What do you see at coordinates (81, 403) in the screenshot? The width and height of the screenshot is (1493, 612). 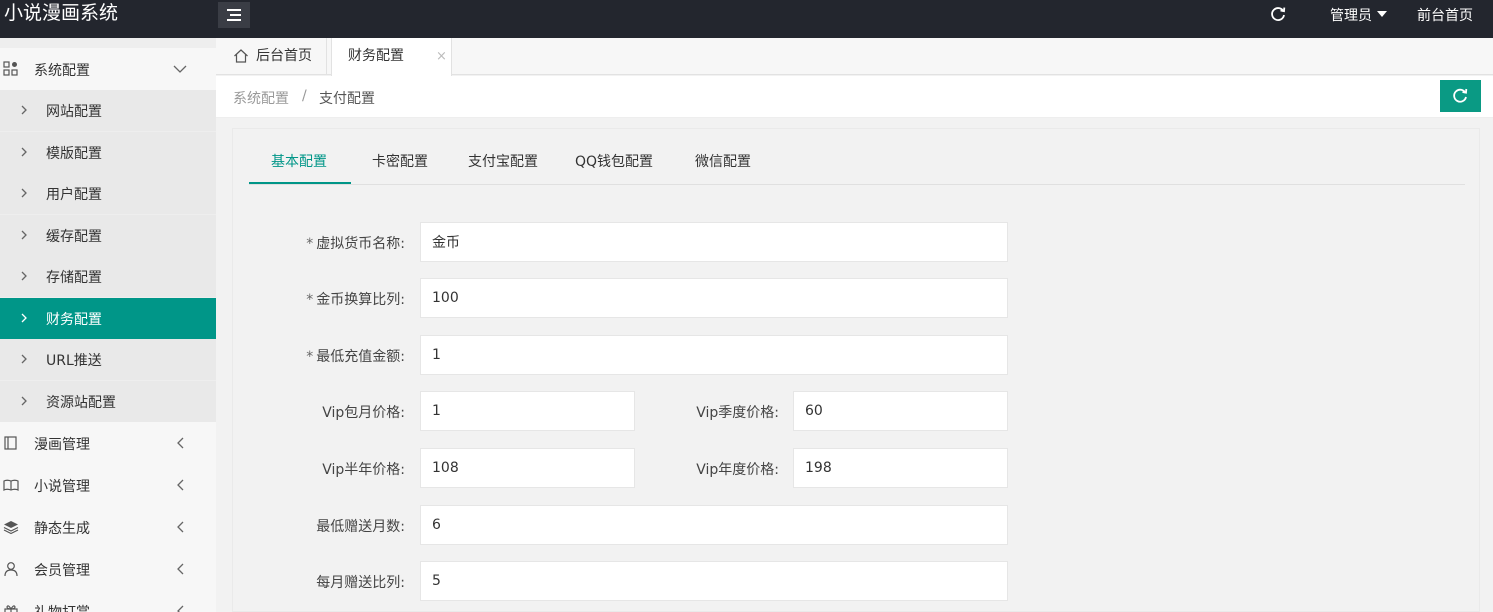 I see `sidebar-item-label: 资源站配置` at bounding box center [81, 403].